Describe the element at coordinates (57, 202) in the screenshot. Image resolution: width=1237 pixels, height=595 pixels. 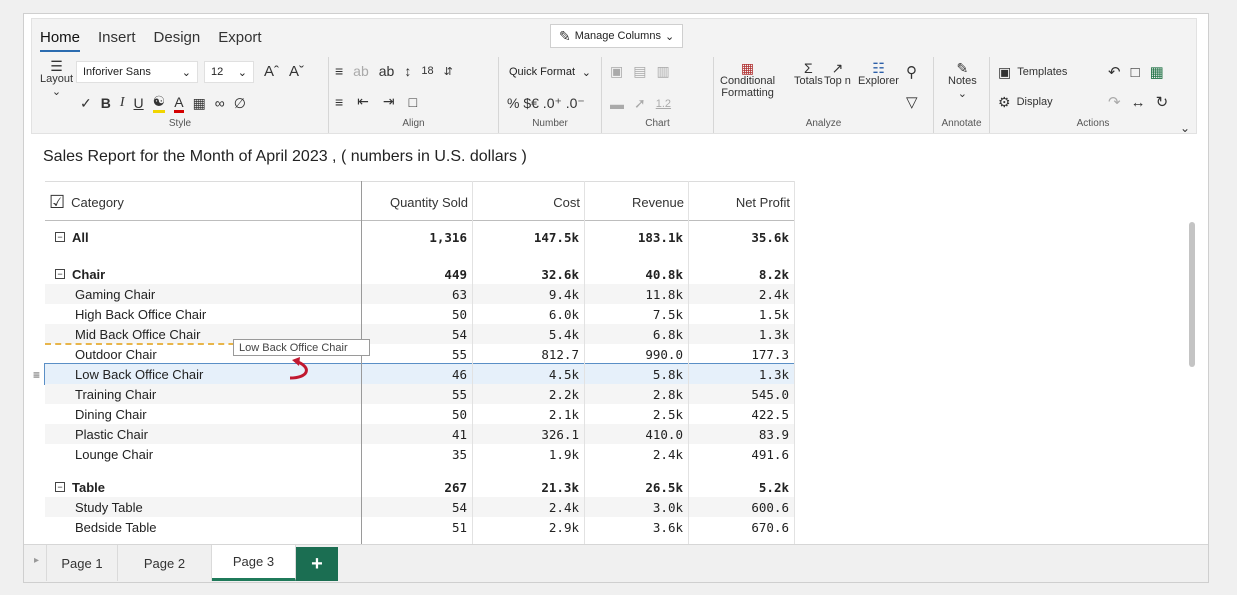
I see `select-all-checkbox-icon: ☑` at that location.